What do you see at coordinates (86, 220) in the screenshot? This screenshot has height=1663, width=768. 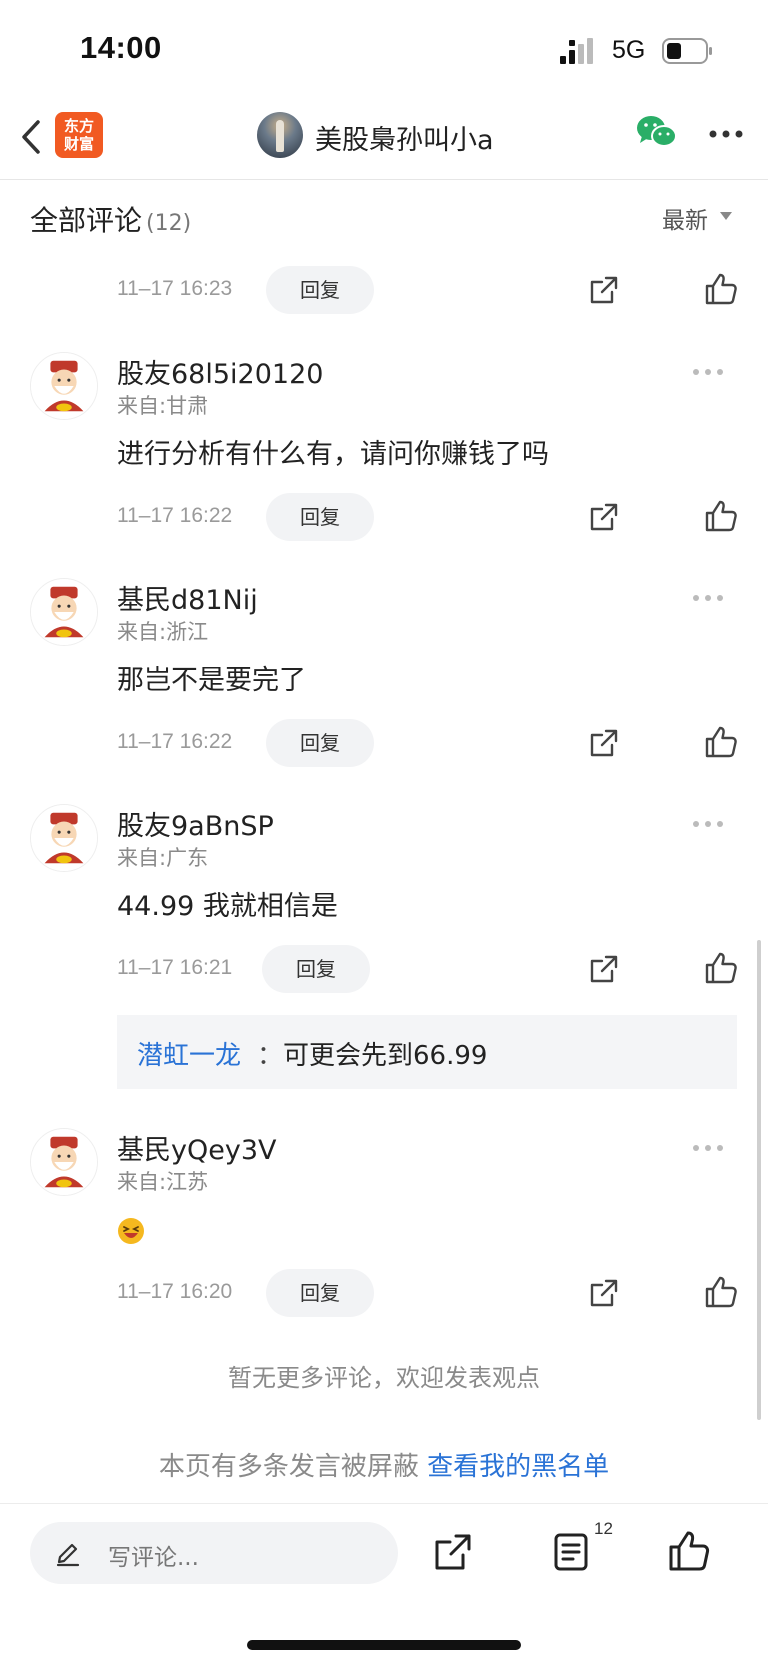 I see `comments-title-label: 全部评论` at bounding box center [86, 220].